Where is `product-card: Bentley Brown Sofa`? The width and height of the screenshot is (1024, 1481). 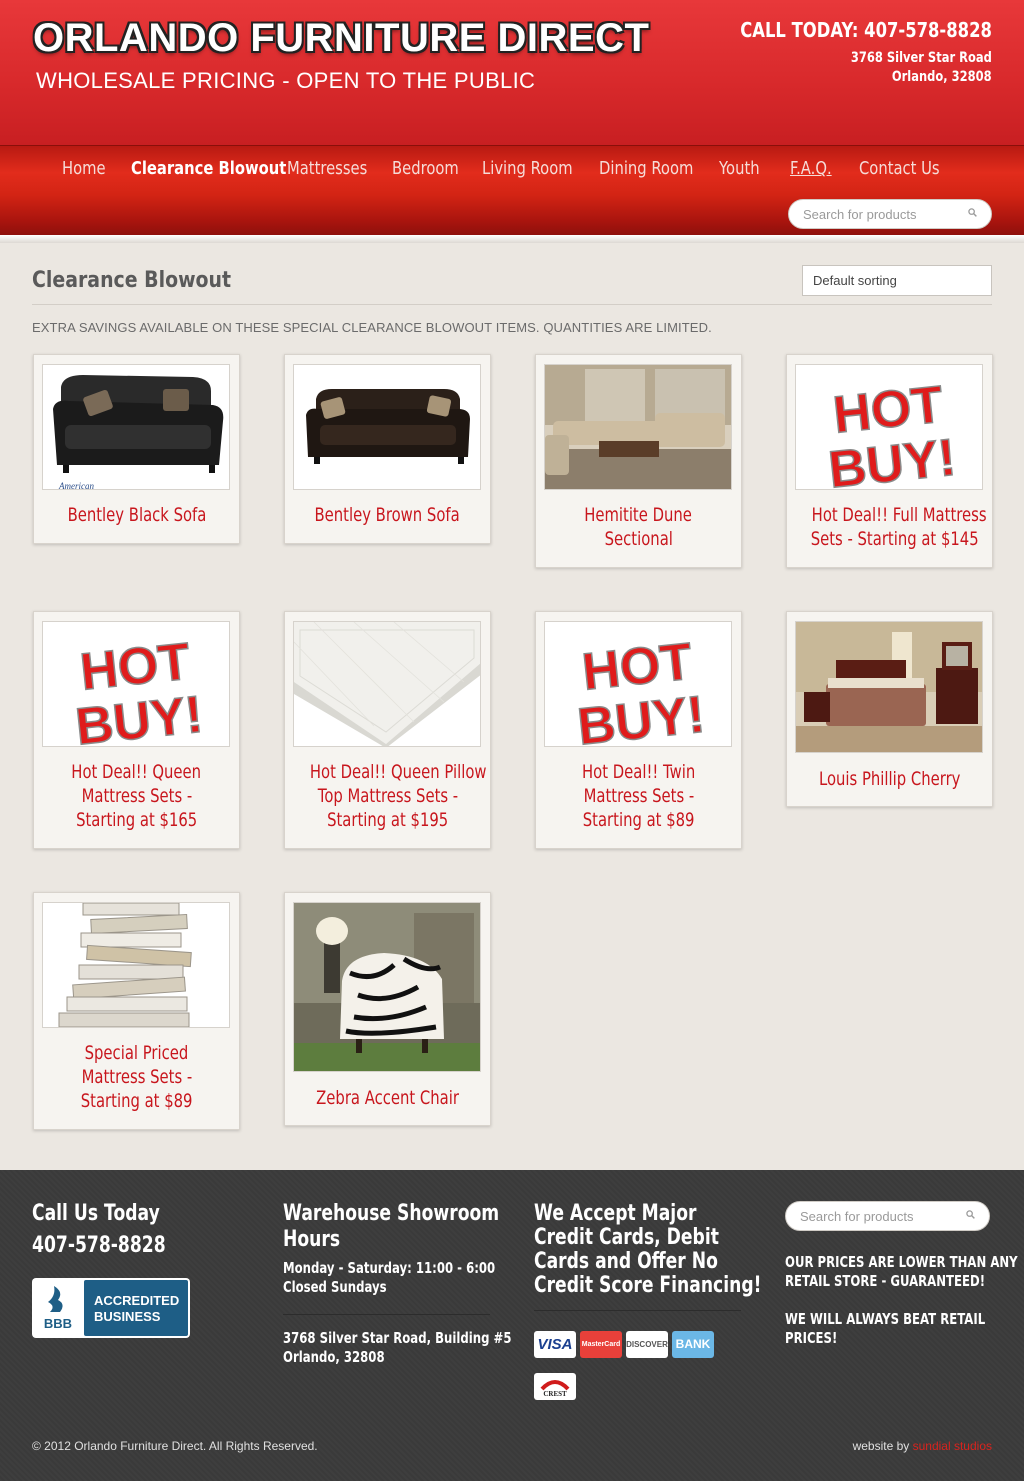 product-card: Bentley Brown Sofa is located at coordinates (387, 449).